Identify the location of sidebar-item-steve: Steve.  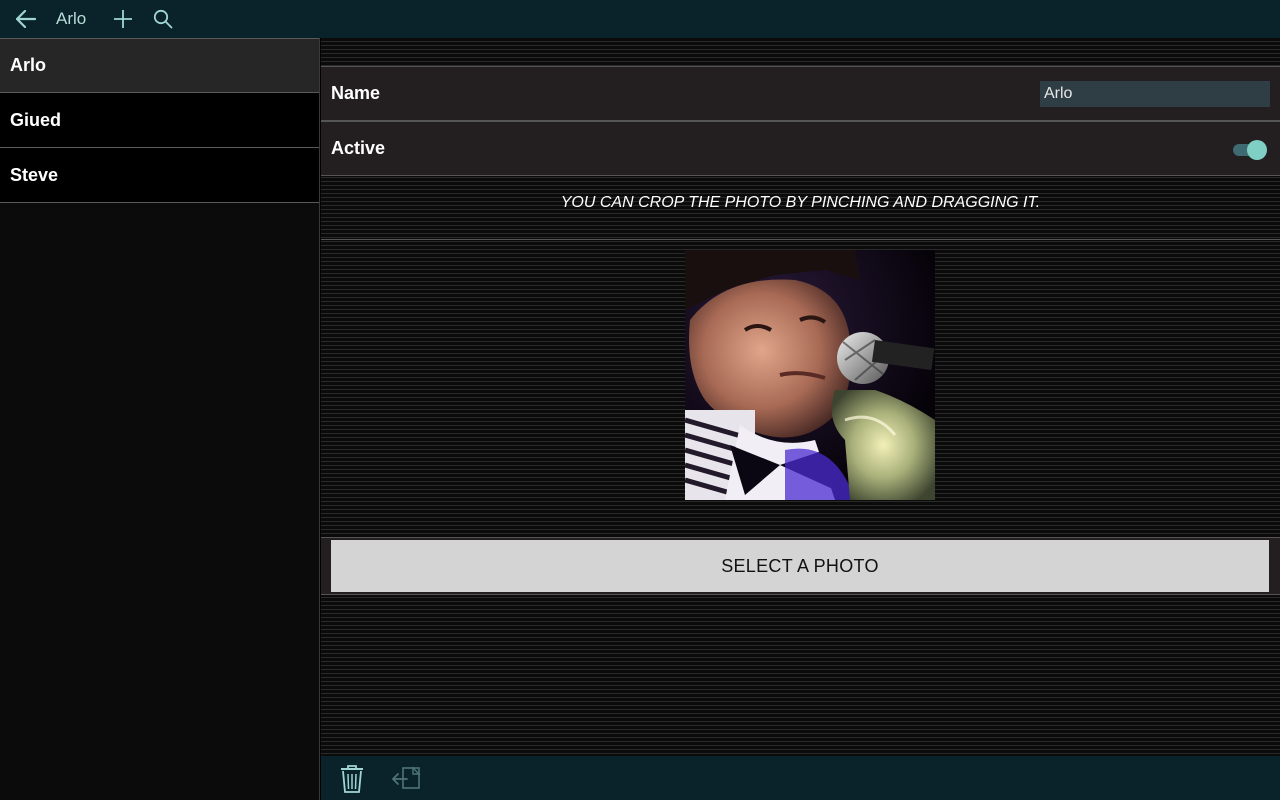
(159, 175).